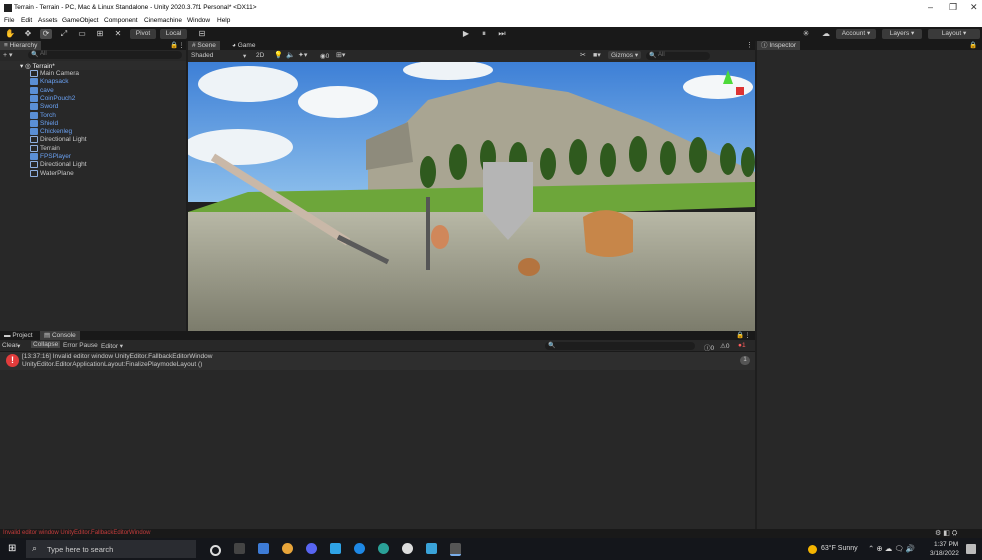 The width and height of the screenshot is (982, 560). I want to click on editor-dropdown: Editor ▾, so click(112, 346).